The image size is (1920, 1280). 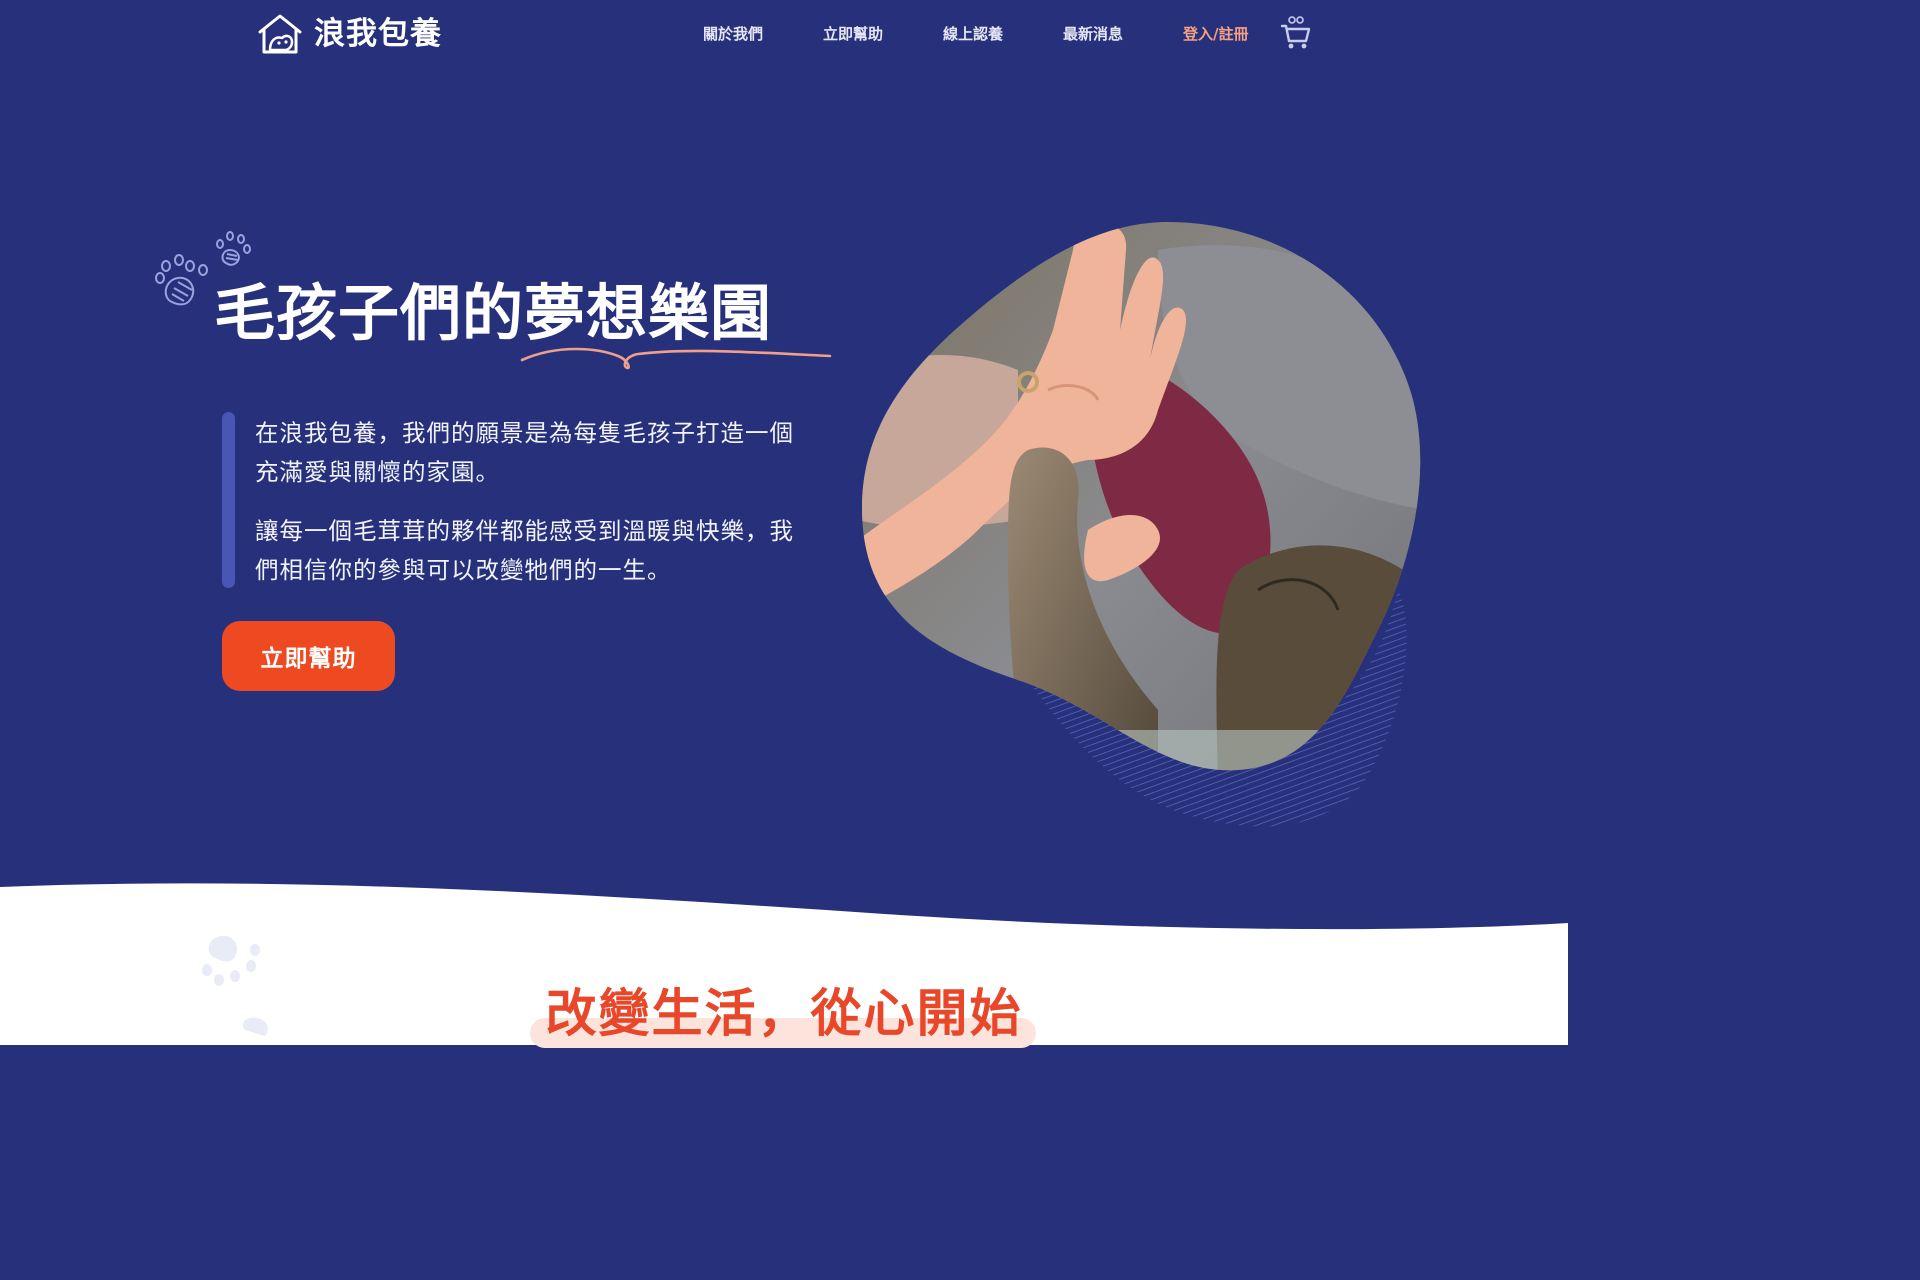 I want to click on nav-link-help: 立即幫助, so click(x=853, y=34).